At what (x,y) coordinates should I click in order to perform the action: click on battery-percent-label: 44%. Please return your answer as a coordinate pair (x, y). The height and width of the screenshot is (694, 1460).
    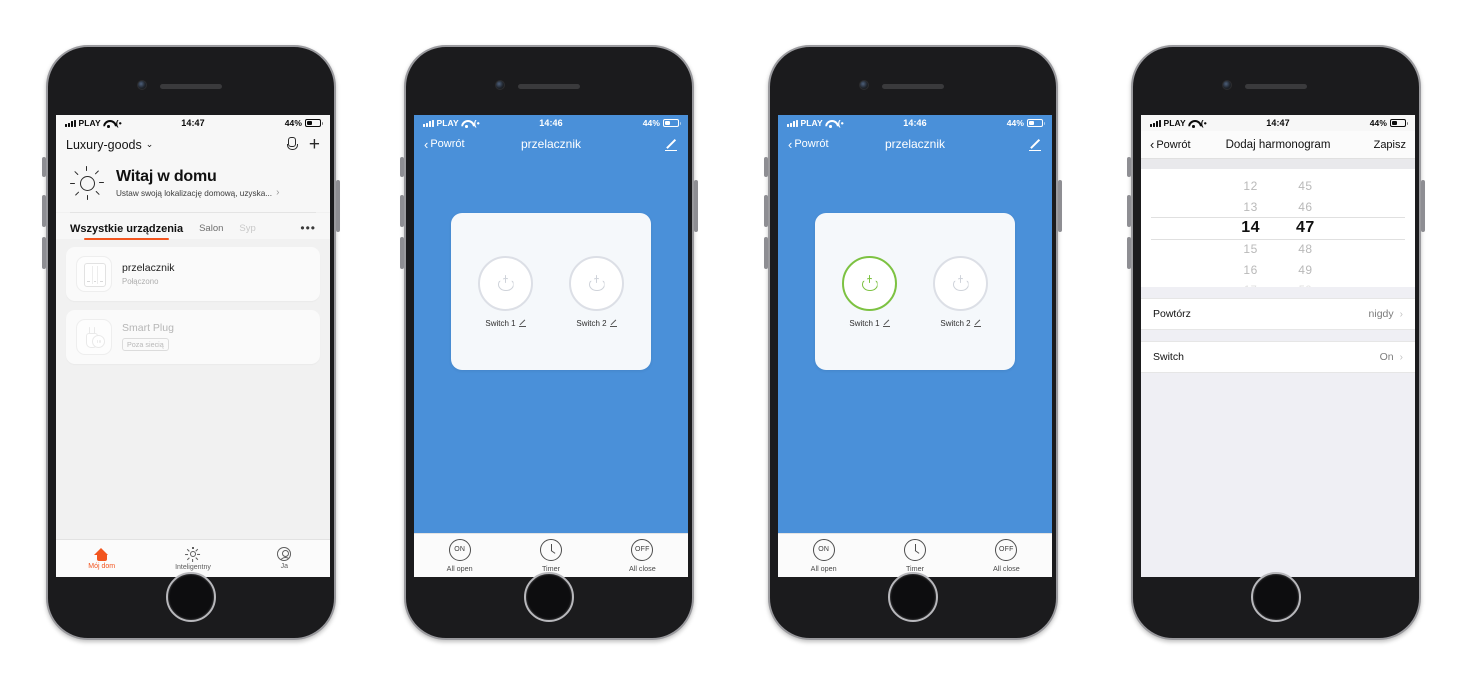
    Looking at the image, I should click on (293, 123).